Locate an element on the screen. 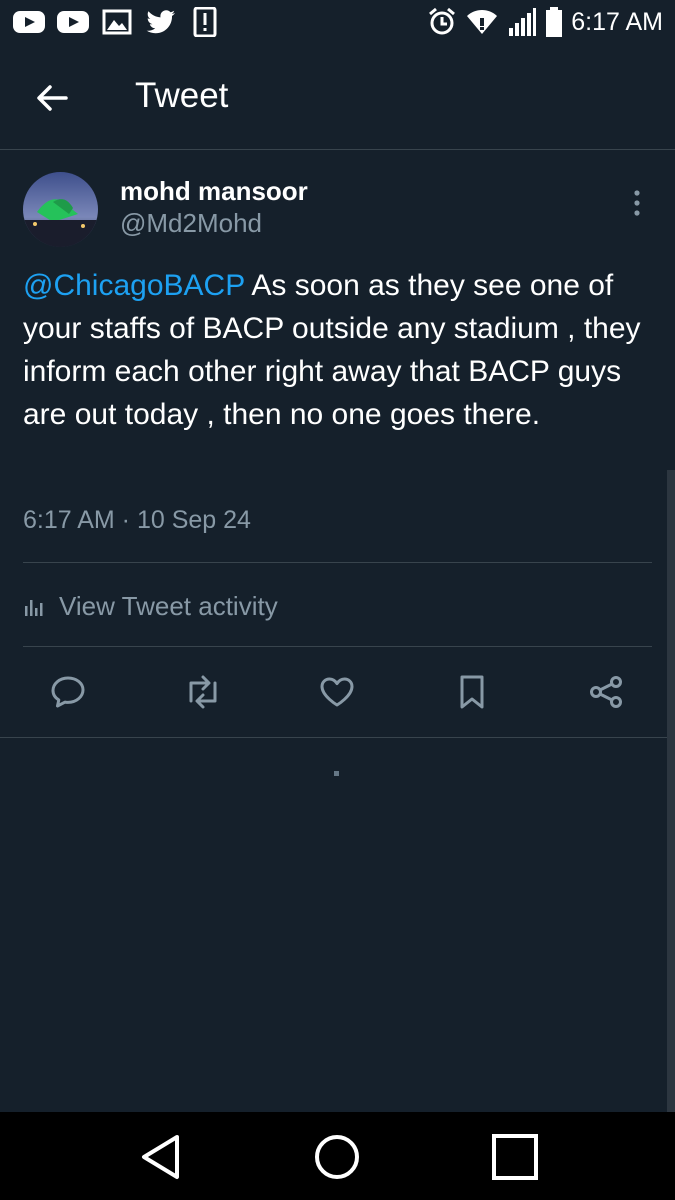 This screenshot has width=675, height=1200. home-circle-icon is located at coordinates (337, 1157).